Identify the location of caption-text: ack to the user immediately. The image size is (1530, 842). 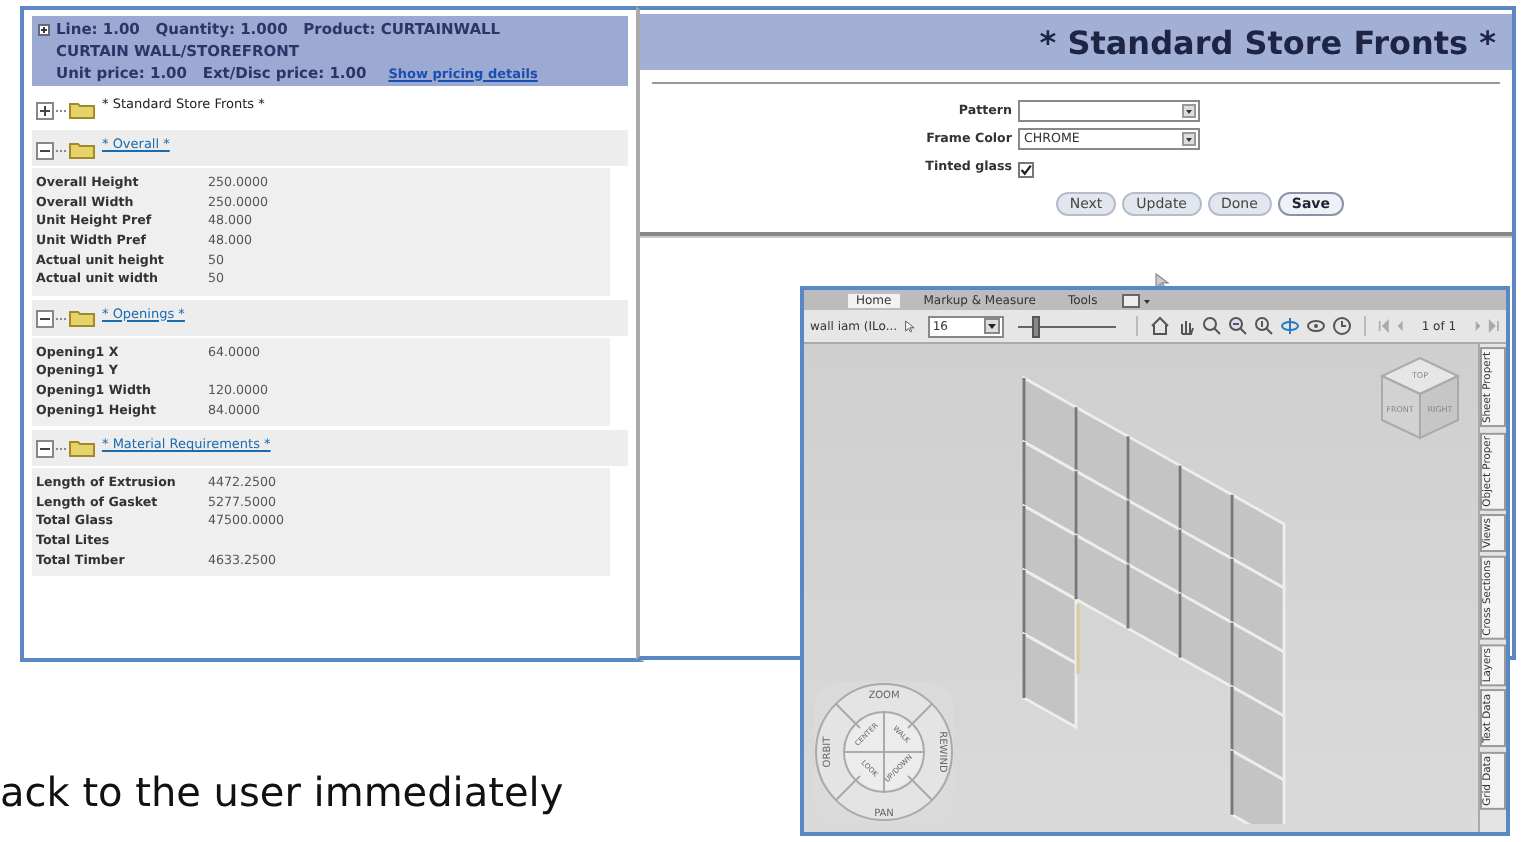
(282, 792).